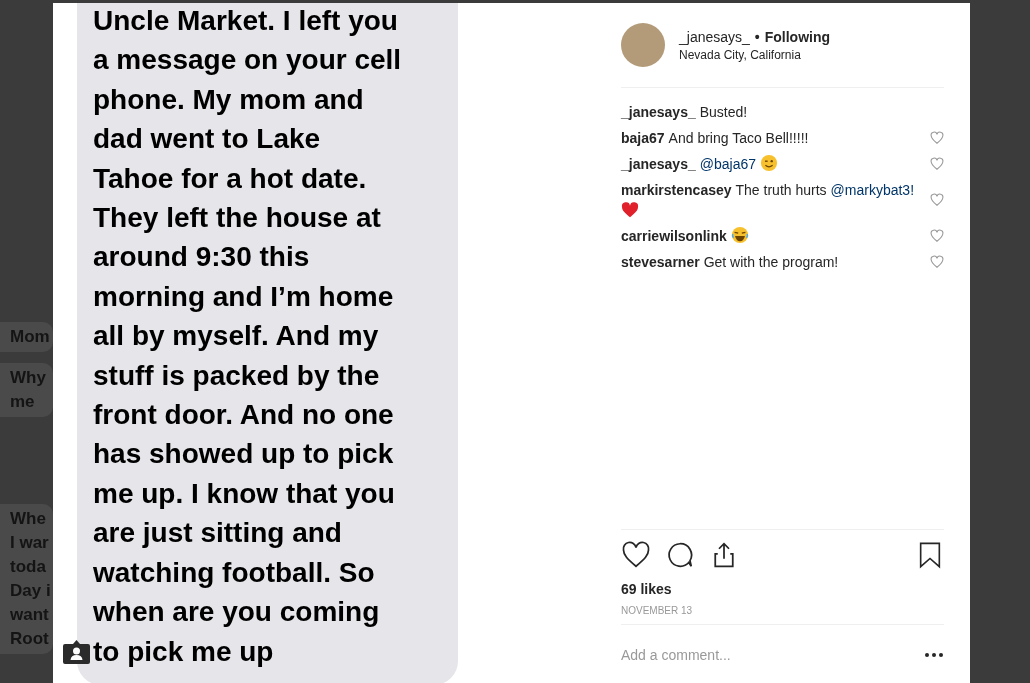 Image resolution: width=1030 pixels, height=683 pixels. I want to click on username: markirstencasey, so click(676, 190).